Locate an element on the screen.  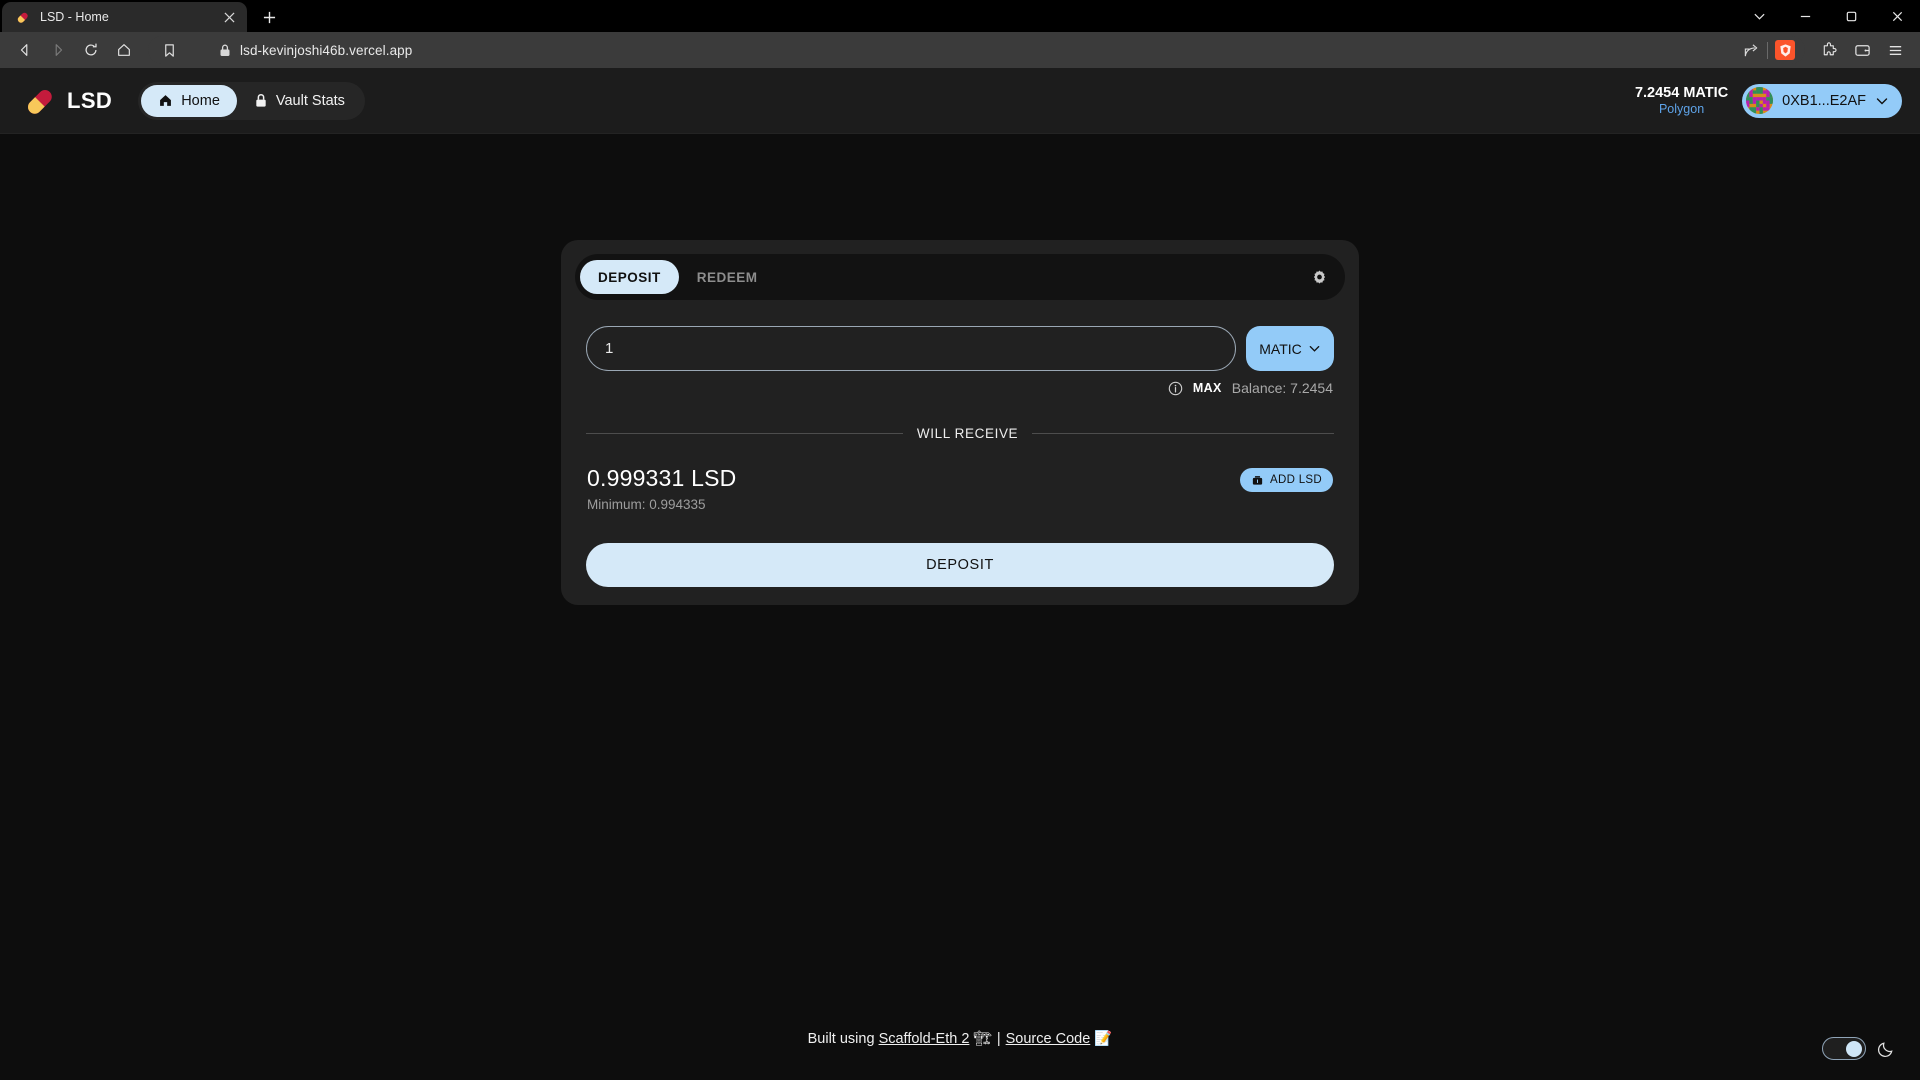
forward-arrow-icon is located at coordinates (58, 50).